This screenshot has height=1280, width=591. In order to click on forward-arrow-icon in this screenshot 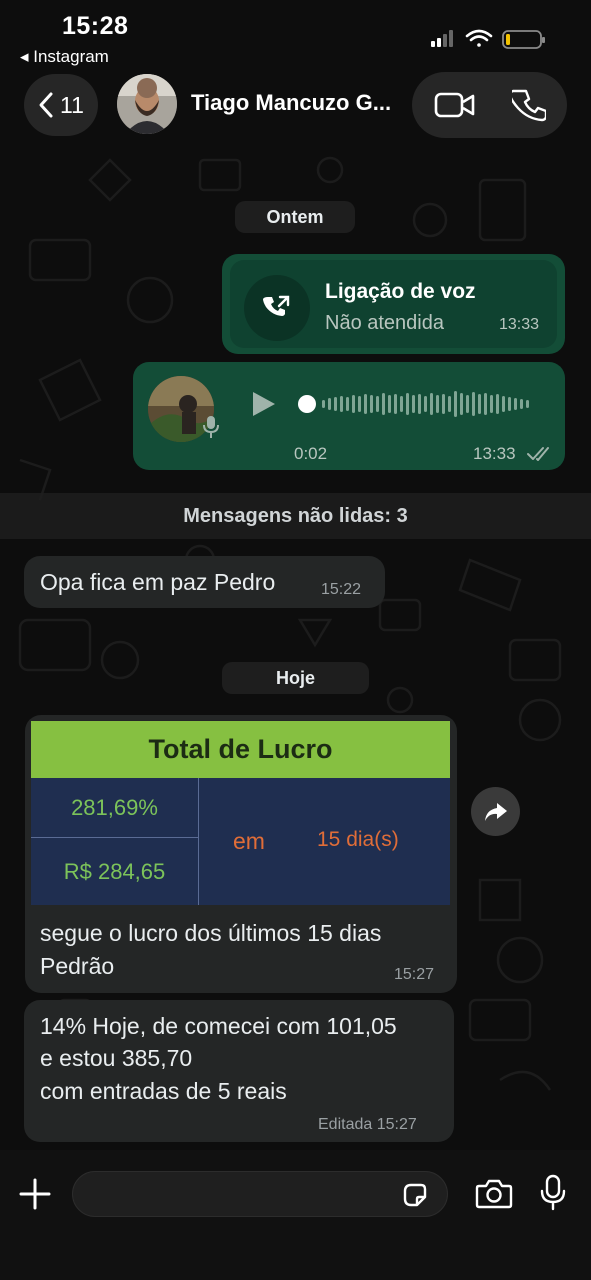, I will do `click(495, 811)`.